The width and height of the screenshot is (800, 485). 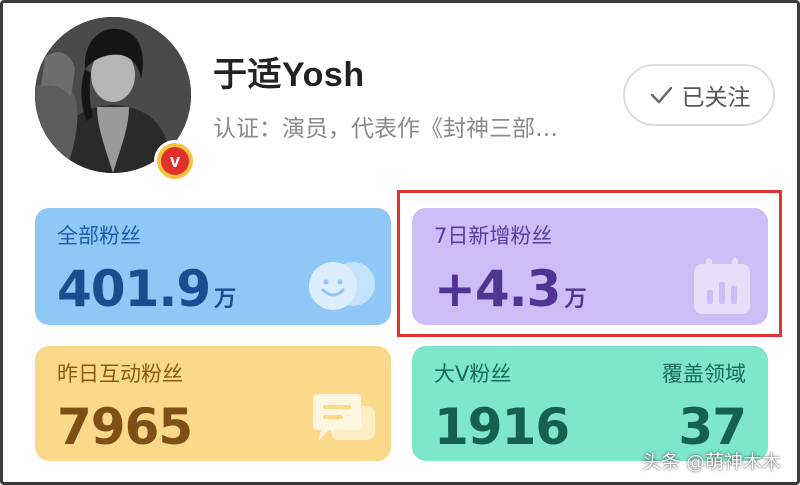 I want to click on follow-button: 已关注, so click(x=699, y=95).